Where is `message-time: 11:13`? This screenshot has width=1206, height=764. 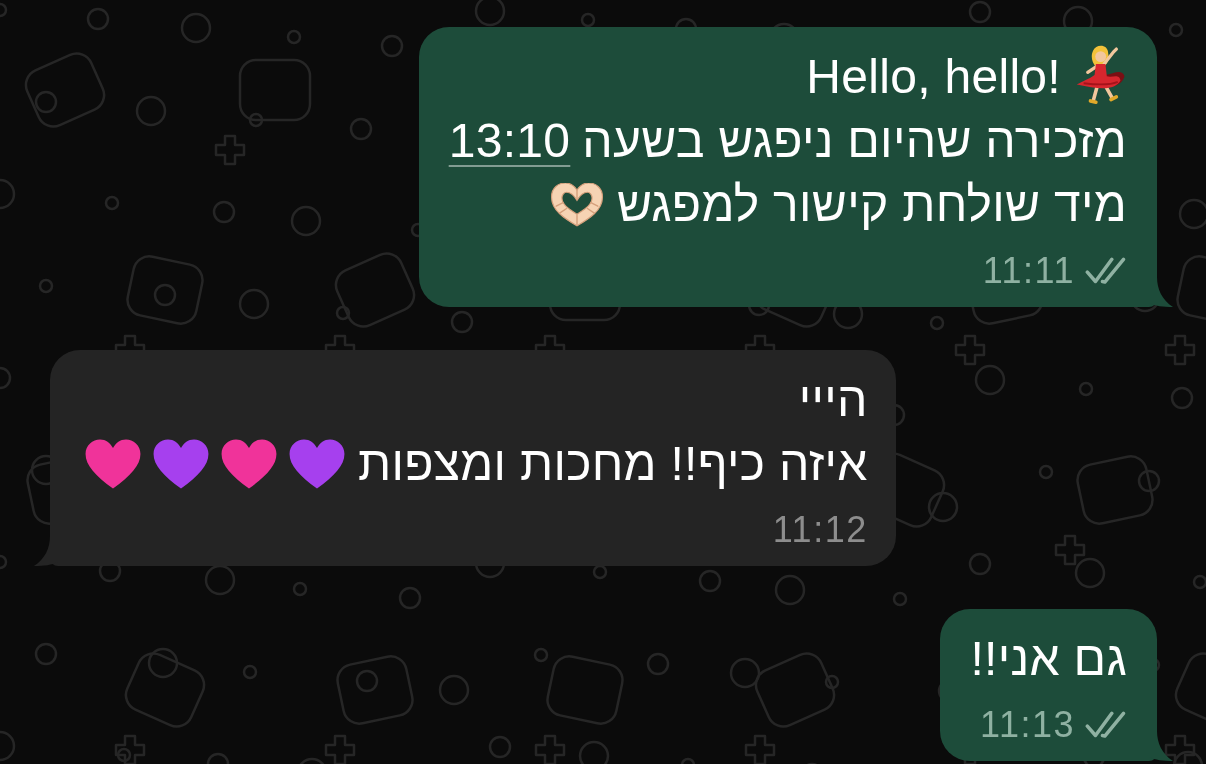
message-time: 11:13 is located at coordinates (1027, 725).